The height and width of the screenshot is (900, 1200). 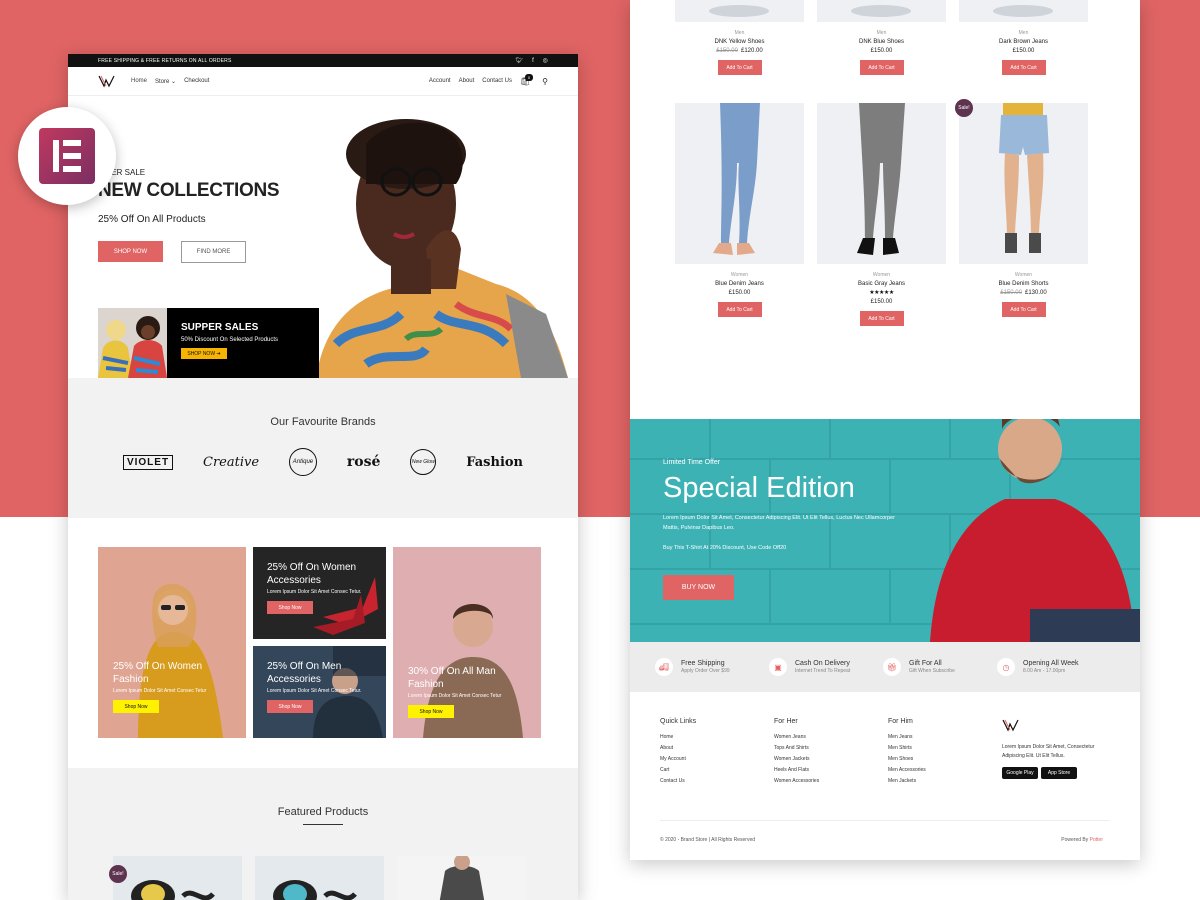 I want to click on footer-link-account: My Account, so click(x=678, y=759).